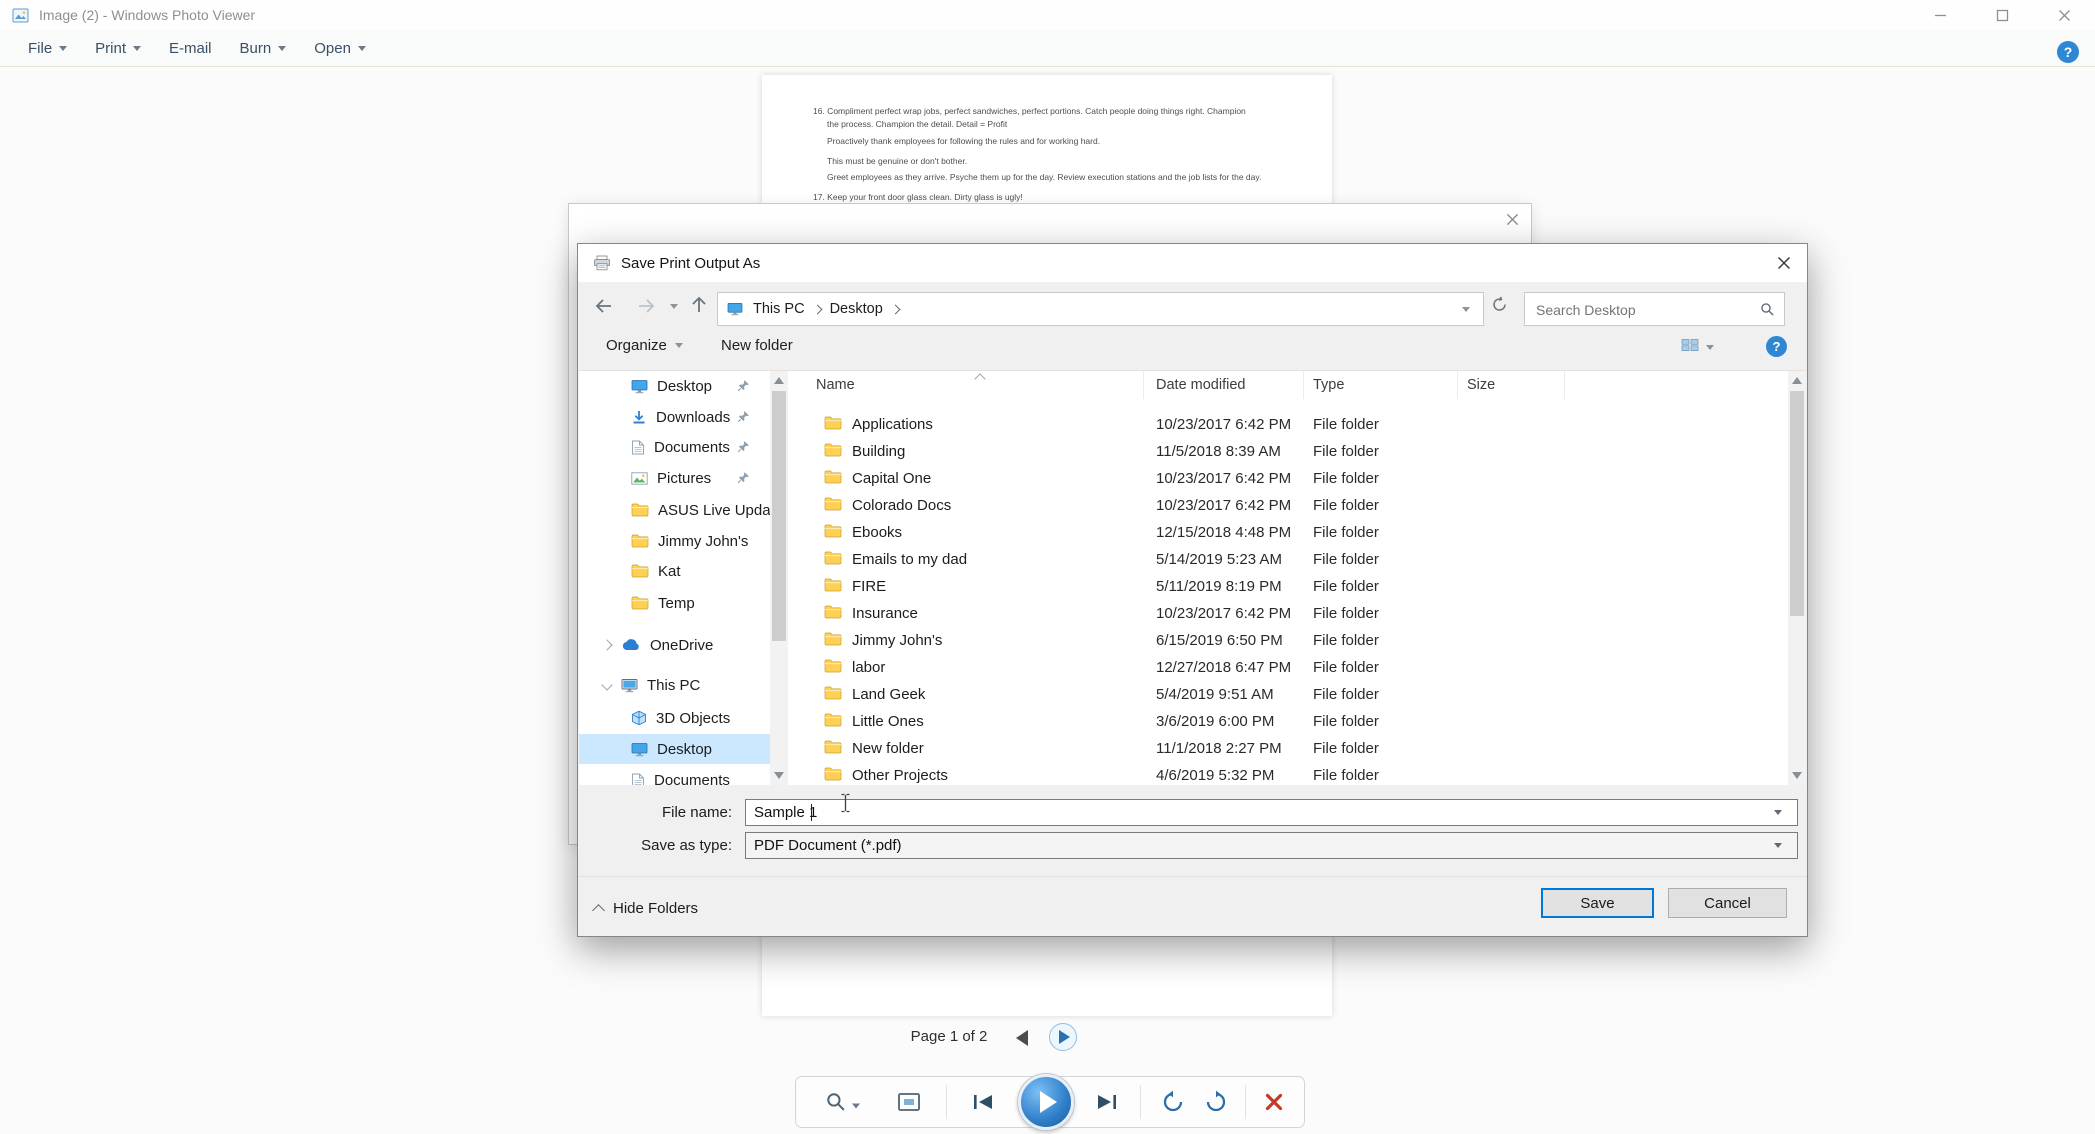 Image resolution: width=2095 pixels, height=1134 pixels. I want to click on sidebar-item-temp: Temp, so click(674, 603).